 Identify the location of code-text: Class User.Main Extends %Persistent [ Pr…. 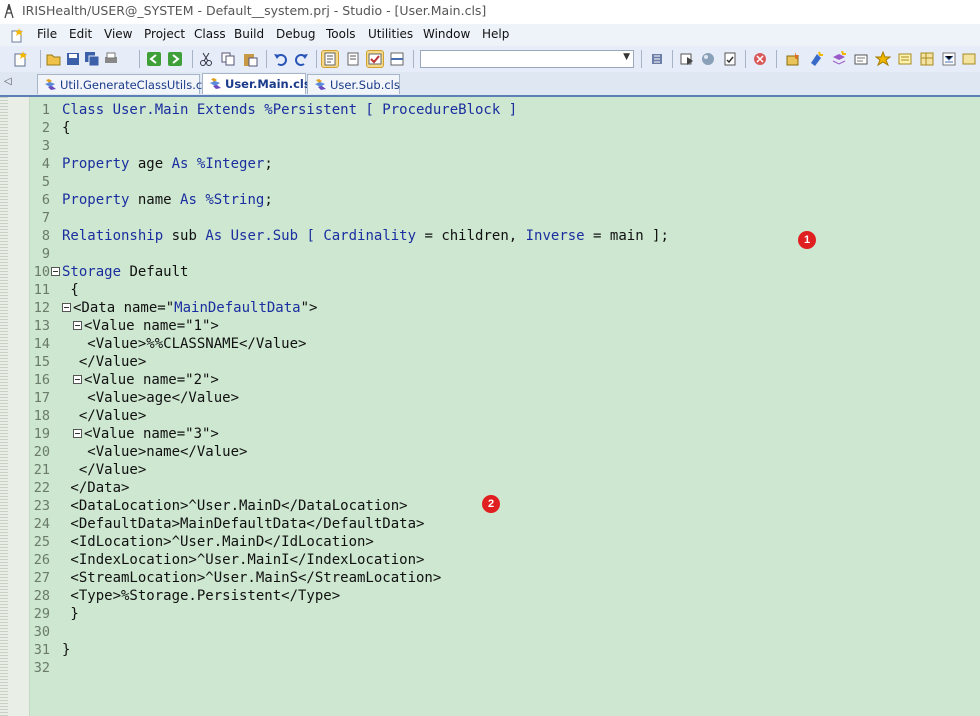
(290, 110).